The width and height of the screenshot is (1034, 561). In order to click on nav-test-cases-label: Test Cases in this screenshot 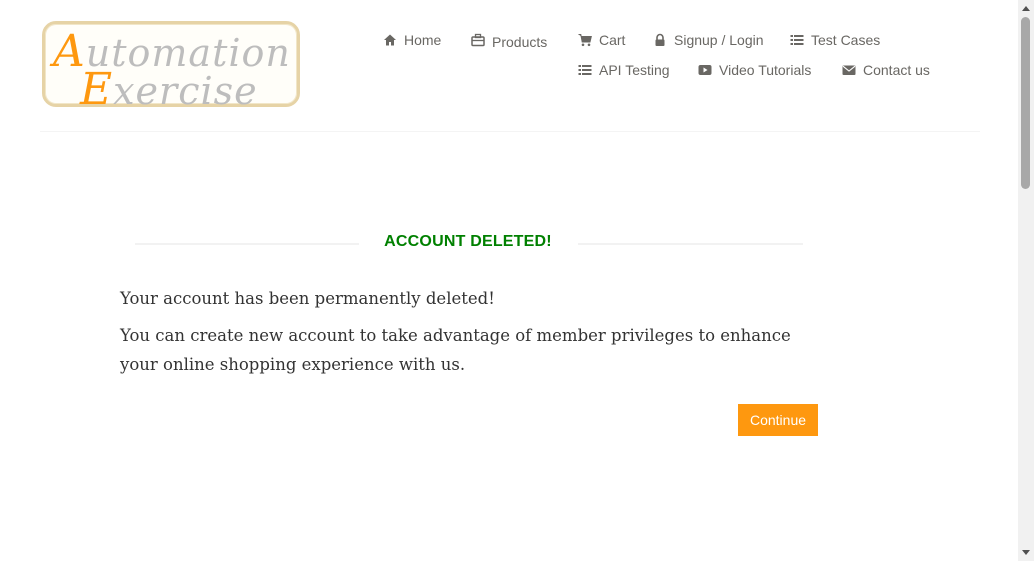, I will do `click(846, 40)`.